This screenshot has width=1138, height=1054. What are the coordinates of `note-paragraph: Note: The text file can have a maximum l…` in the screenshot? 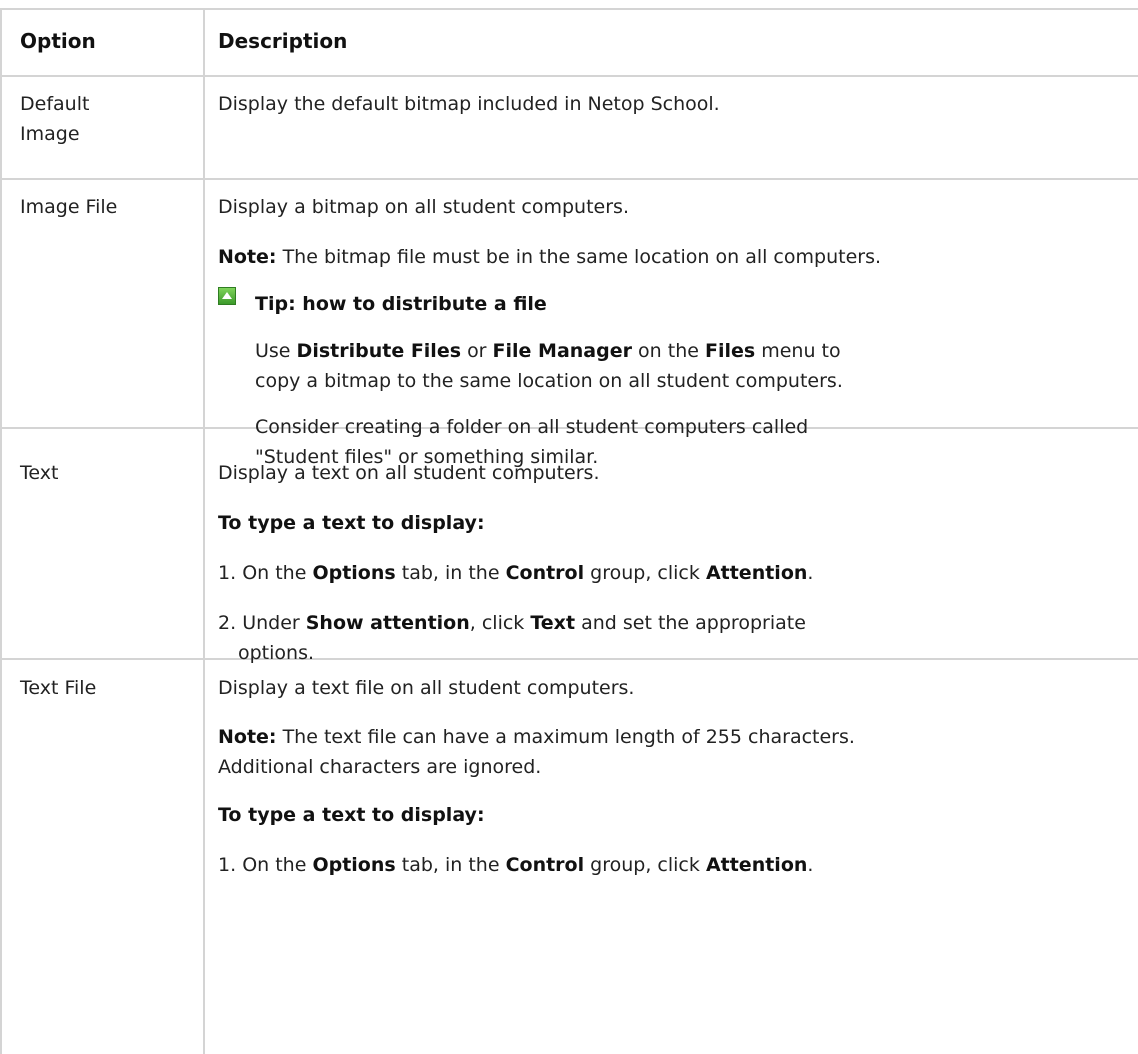 It's located at (536, 737).